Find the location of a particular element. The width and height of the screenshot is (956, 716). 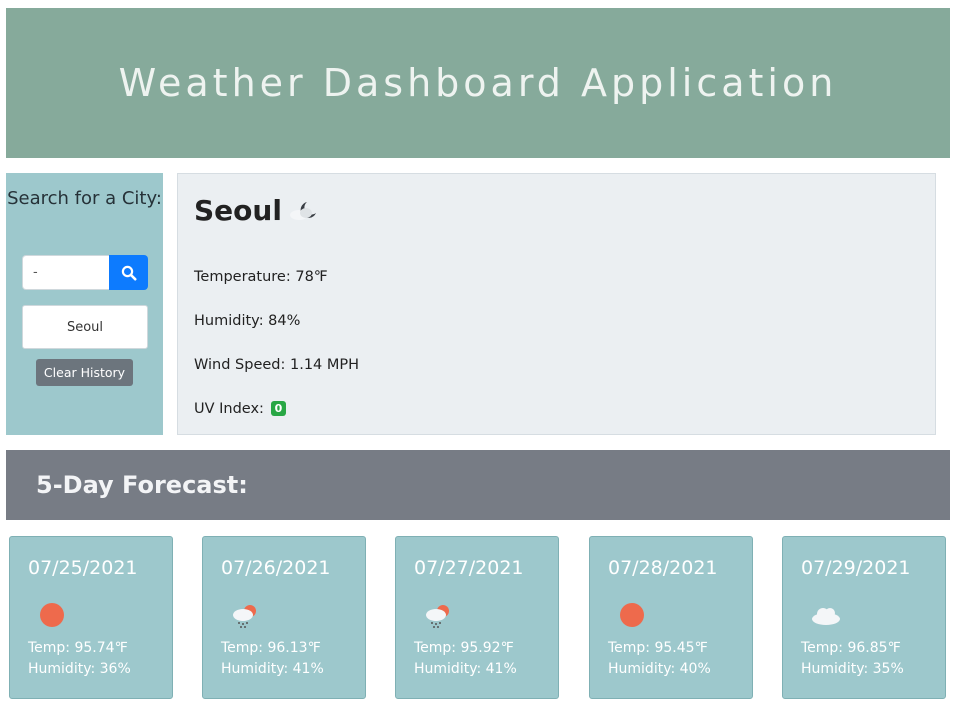

forecast-date: 07/28/2021 is located at coordinates (663, 568).